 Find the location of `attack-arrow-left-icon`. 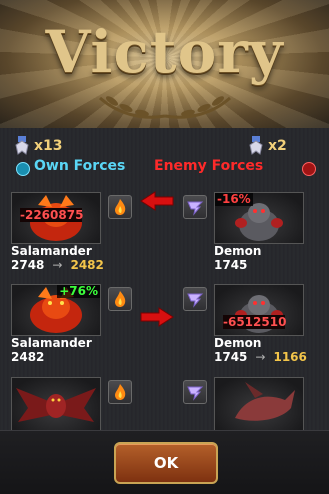

attack-arrow-left-icon is located at coordinates (157, 201).